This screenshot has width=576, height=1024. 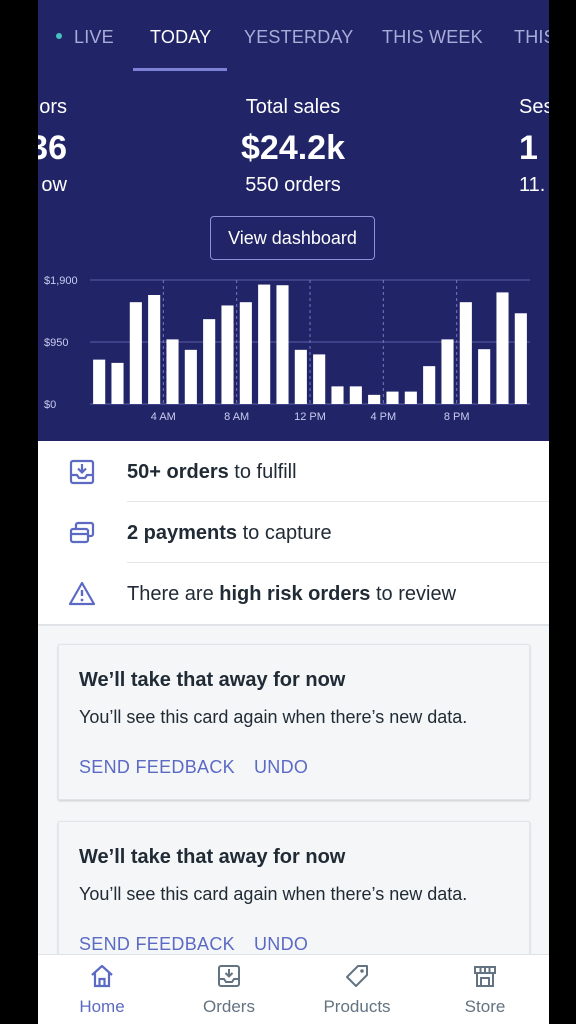 What do you see at coordinates (528, 148) in the screenshot?
I see `metric-sessions-value: 1` at bounding box center [528, 148].